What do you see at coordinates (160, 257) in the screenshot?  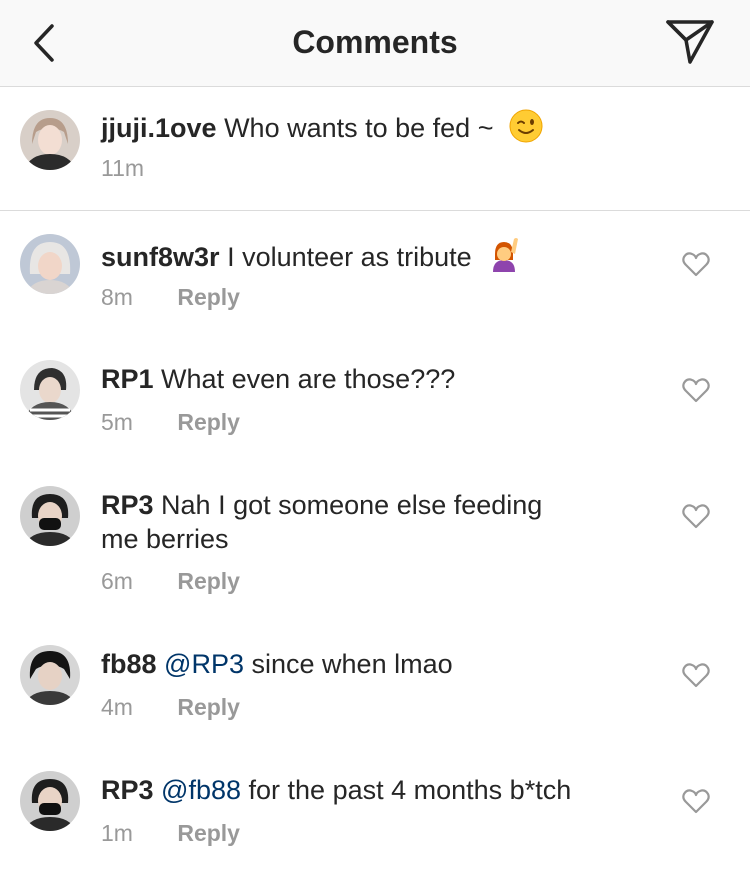 I see `username: sunf8w3r` at bounding box center [160, 257].